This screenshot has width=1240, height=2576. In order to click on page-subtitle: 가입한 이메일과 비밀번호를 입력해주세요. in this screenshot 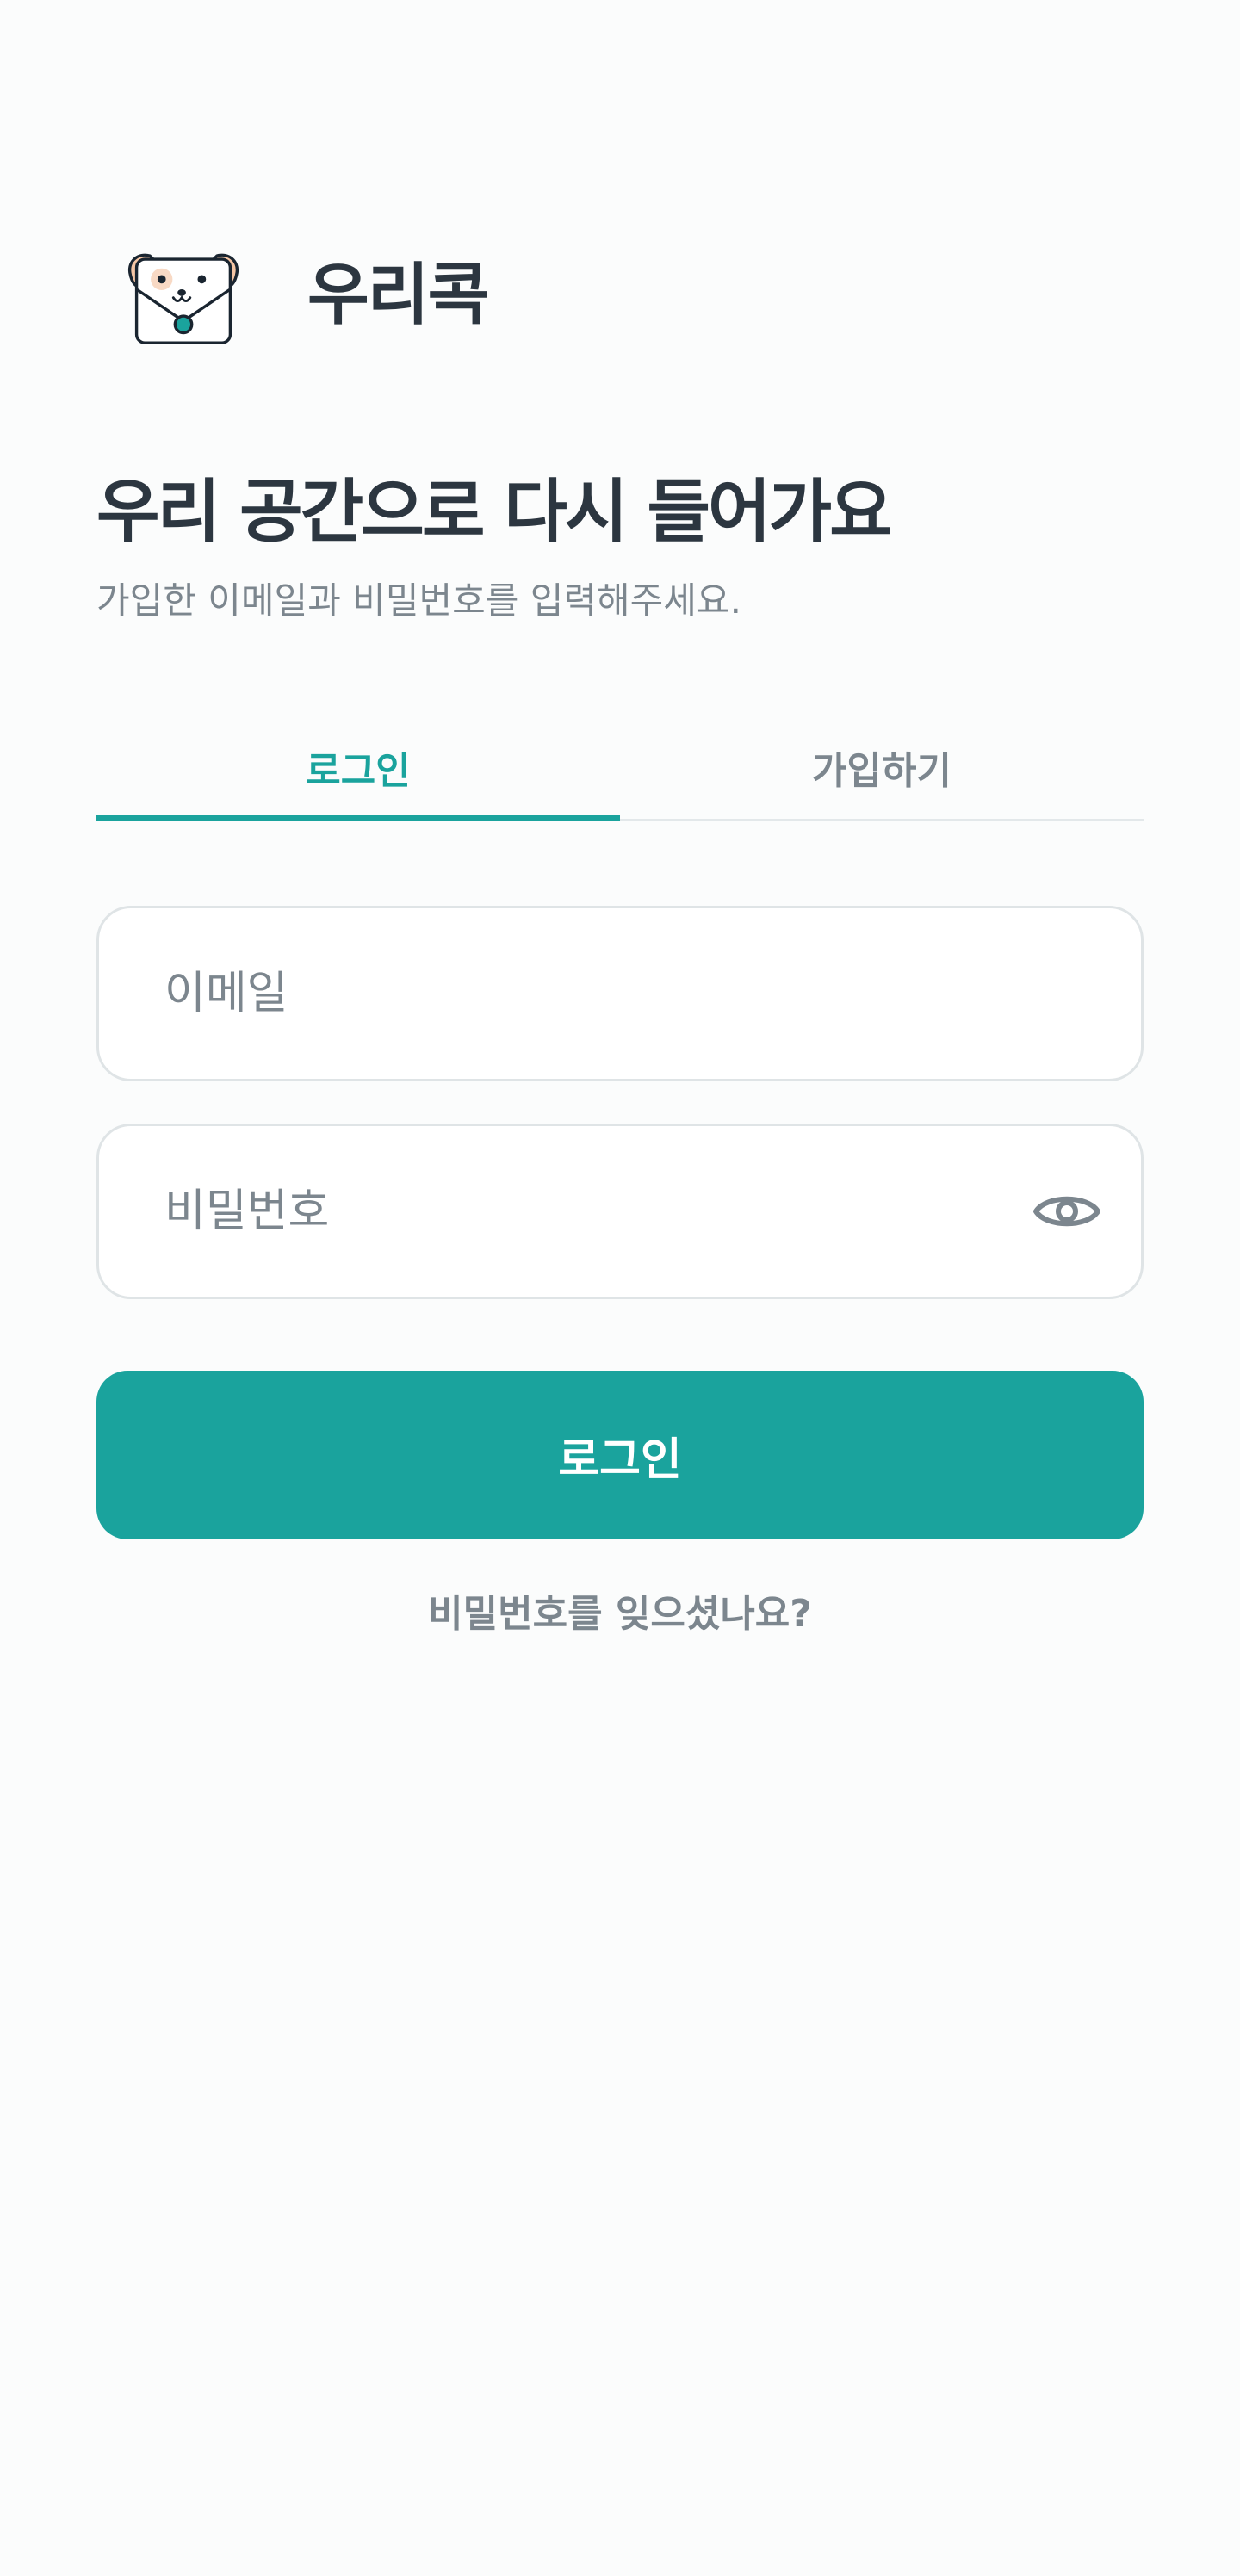, I will do `click(419, 600)`.